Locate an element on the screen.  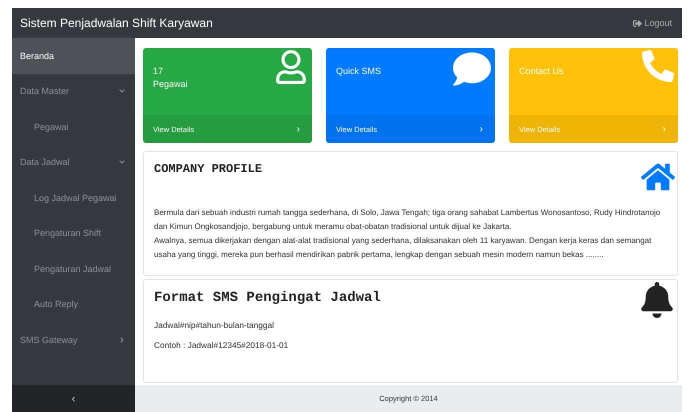
panel-title: COMPANY PROFILE is located at coordinates (209, 169).